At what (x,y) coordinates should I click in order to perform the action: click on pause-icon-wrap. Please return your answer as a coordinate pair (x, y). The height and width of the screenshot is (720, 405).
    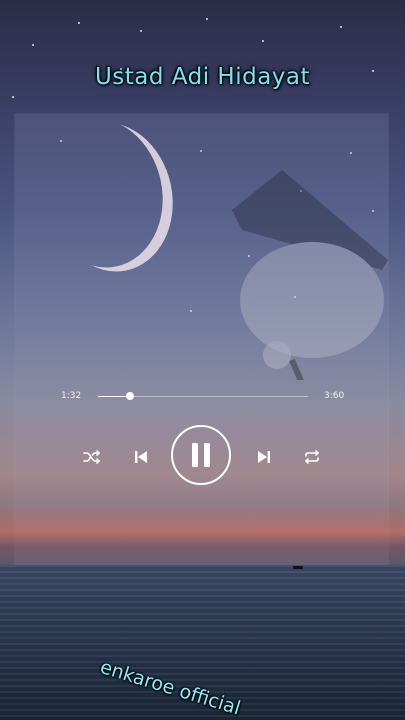
    Looking at the image, I should click on (201, 455).